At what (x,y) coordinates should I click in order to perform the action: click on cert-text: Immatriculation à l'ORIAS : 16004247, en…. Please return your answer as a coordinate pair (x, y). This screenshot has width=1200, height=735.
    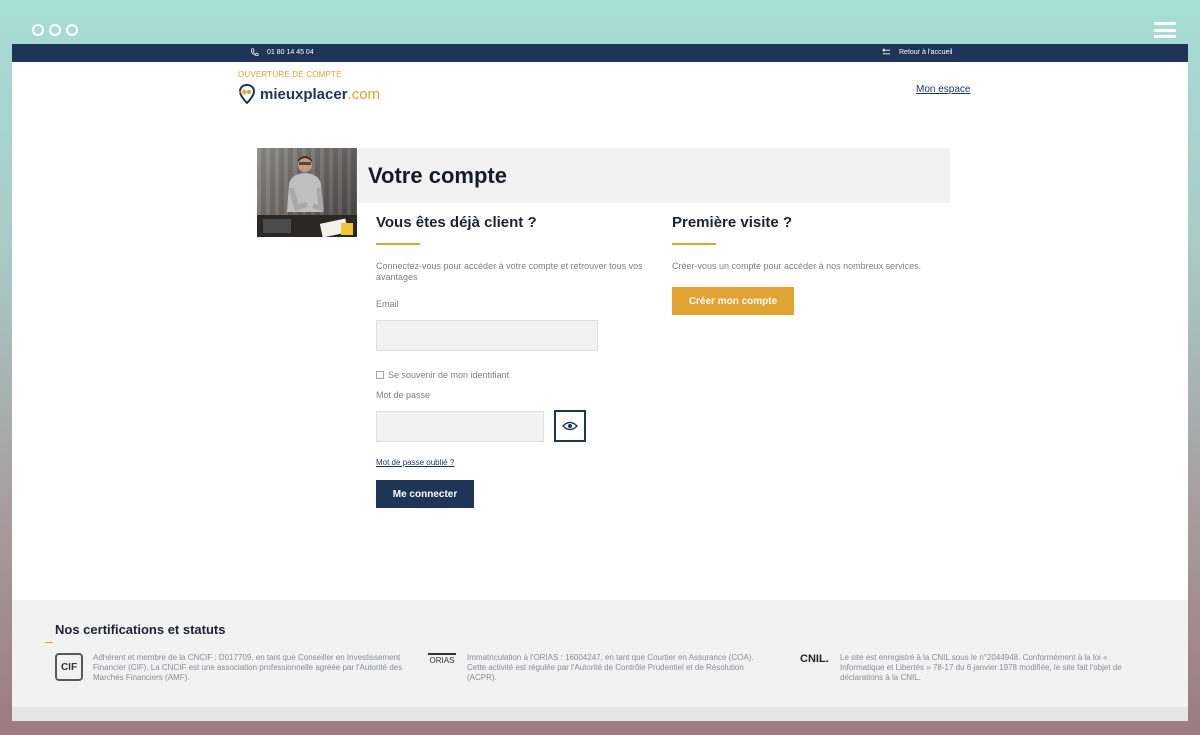
    Looking at the image, I should click on (610, 667).